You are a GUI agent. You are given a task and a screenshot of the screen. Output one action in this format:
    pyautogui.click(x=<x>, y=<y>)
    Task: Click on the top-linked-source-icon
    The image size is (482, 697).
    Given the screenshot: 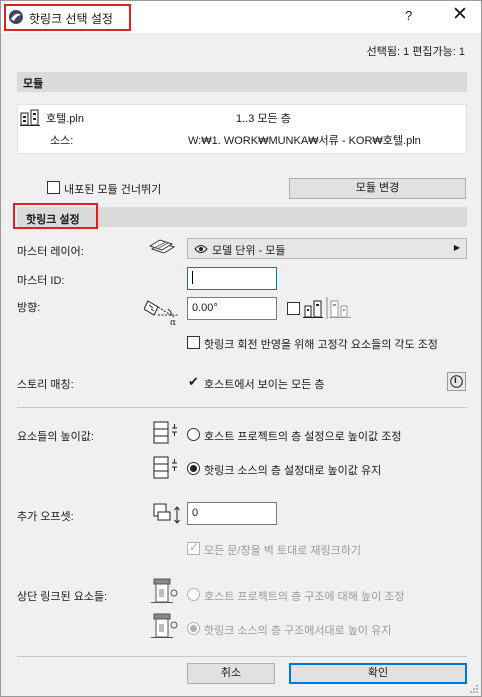 What is the action you would take?
    pyautogui.click(x=164, y=625)
    